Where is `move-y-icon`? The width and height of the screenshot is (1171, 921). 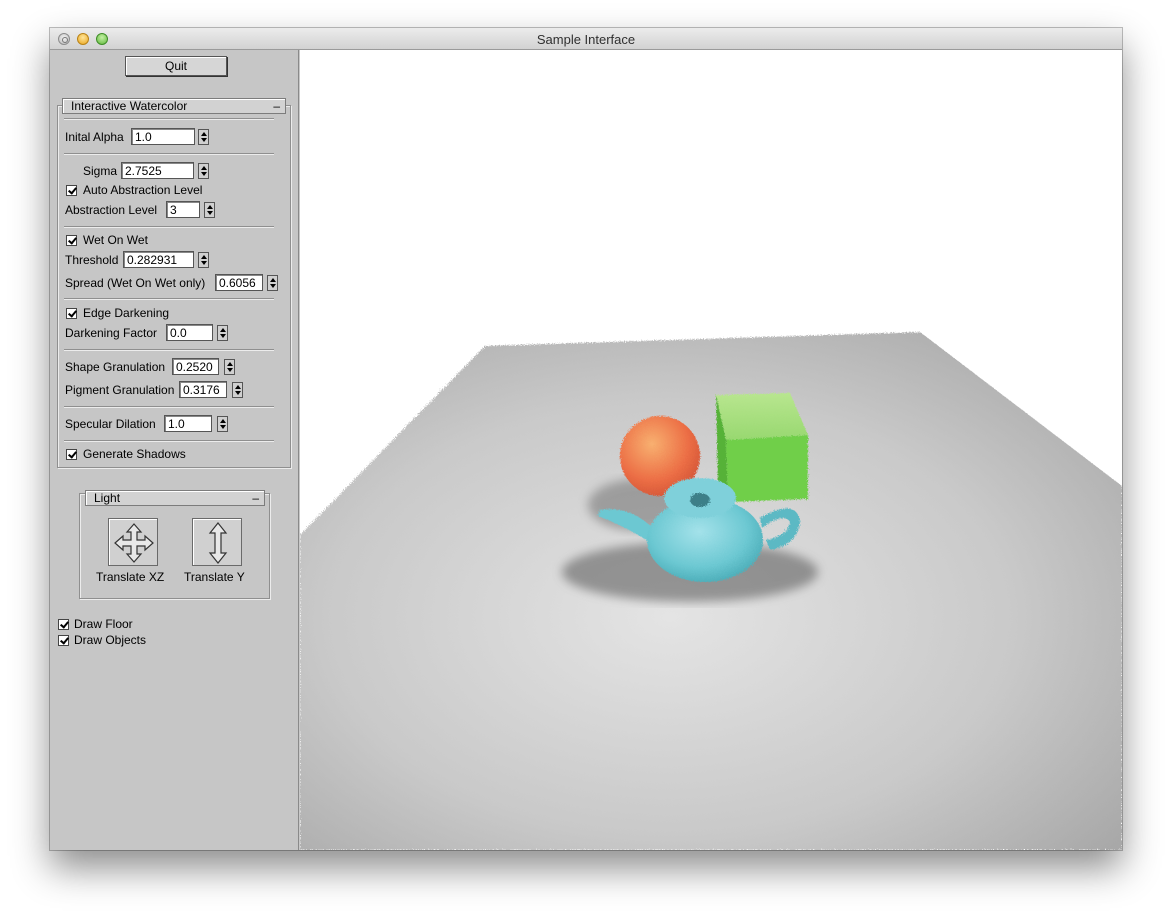 move-y-icon is located at coordinates (218, 543).